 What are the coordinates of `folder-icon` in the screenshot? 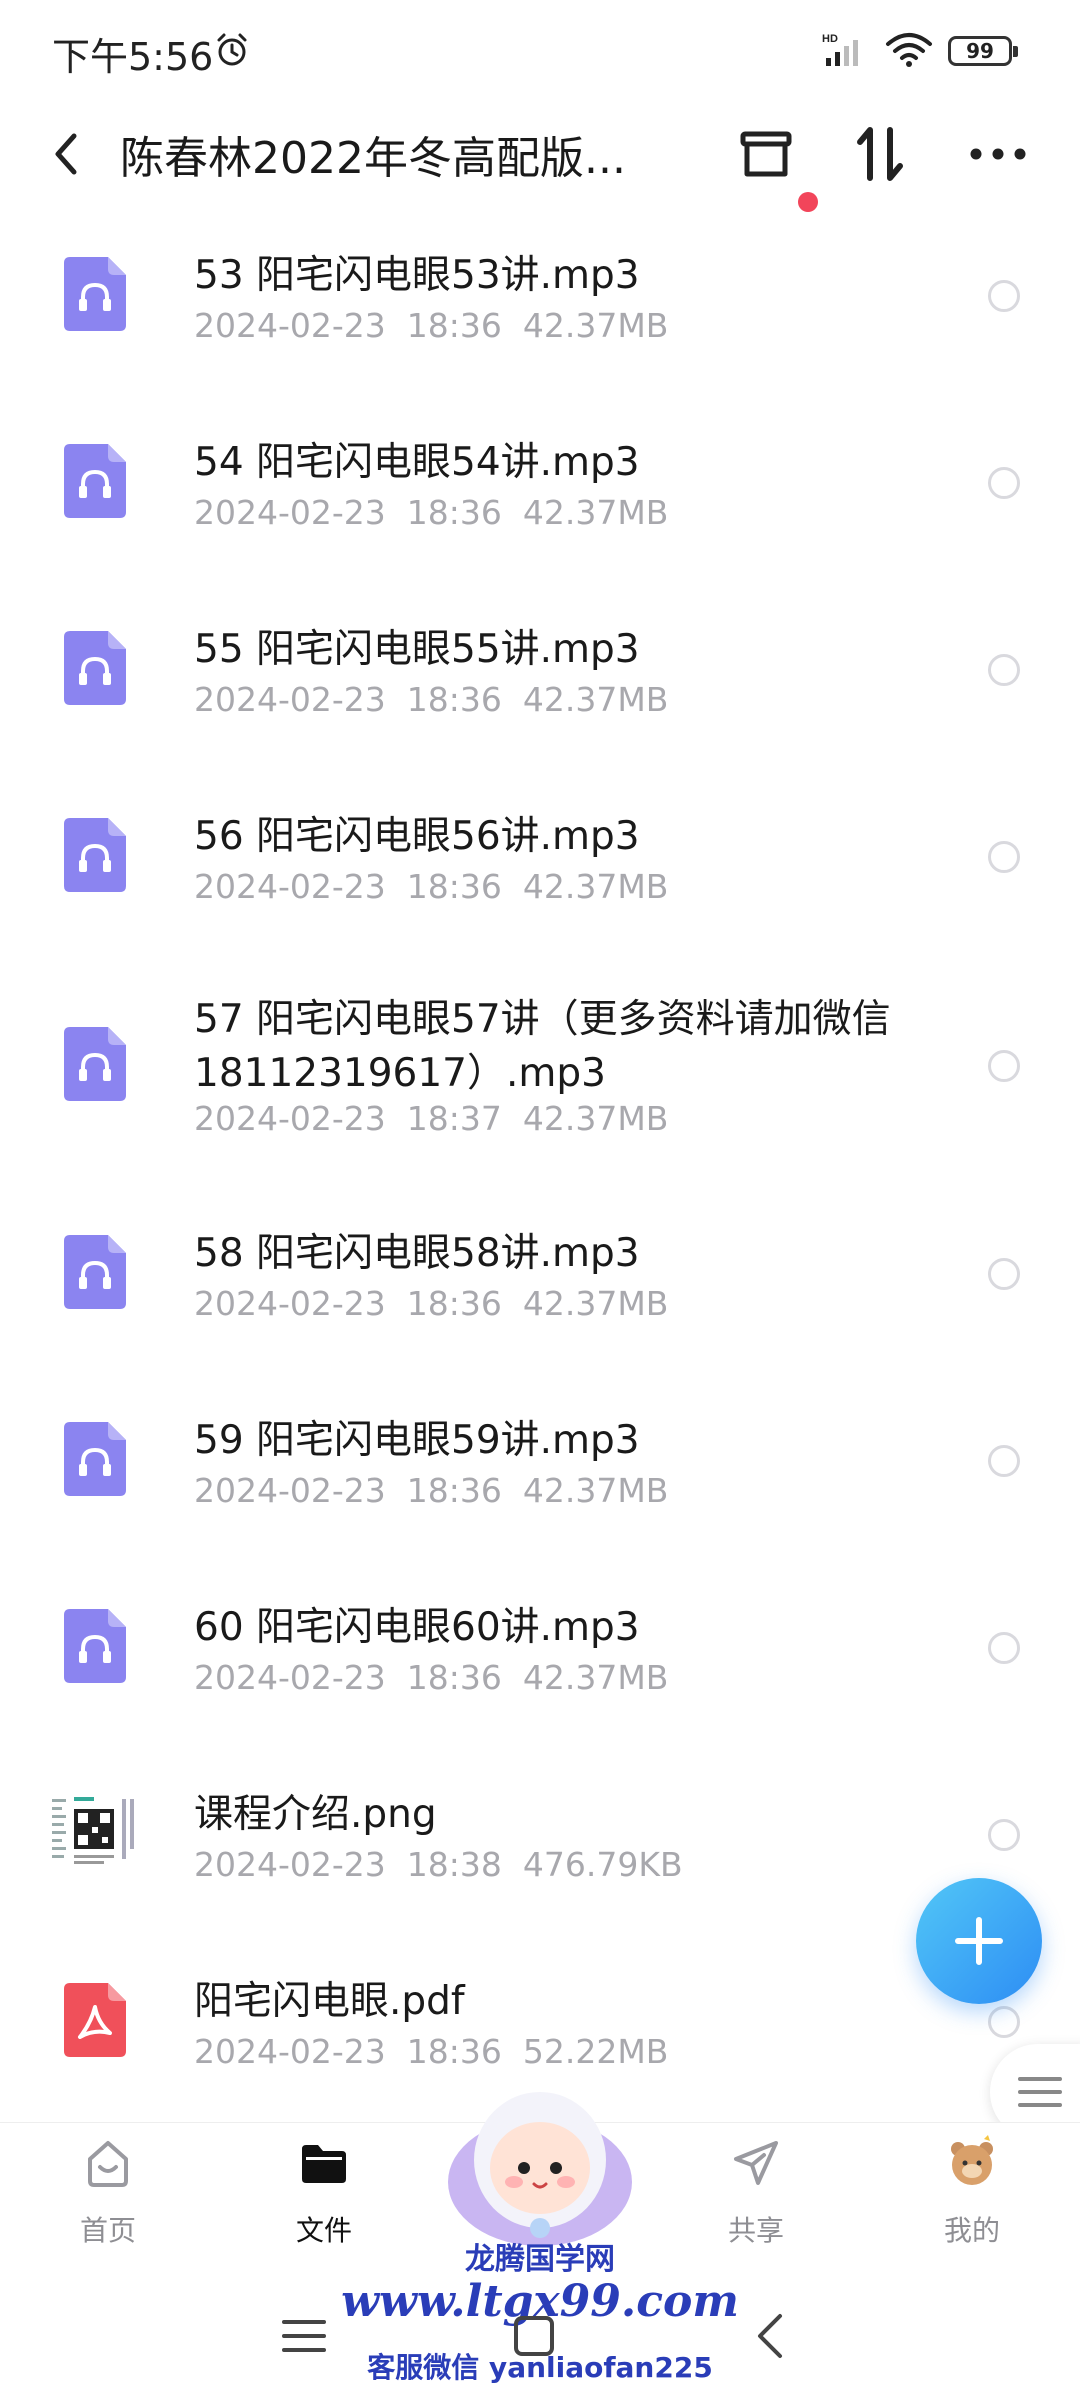 It's located at (324, 2164).